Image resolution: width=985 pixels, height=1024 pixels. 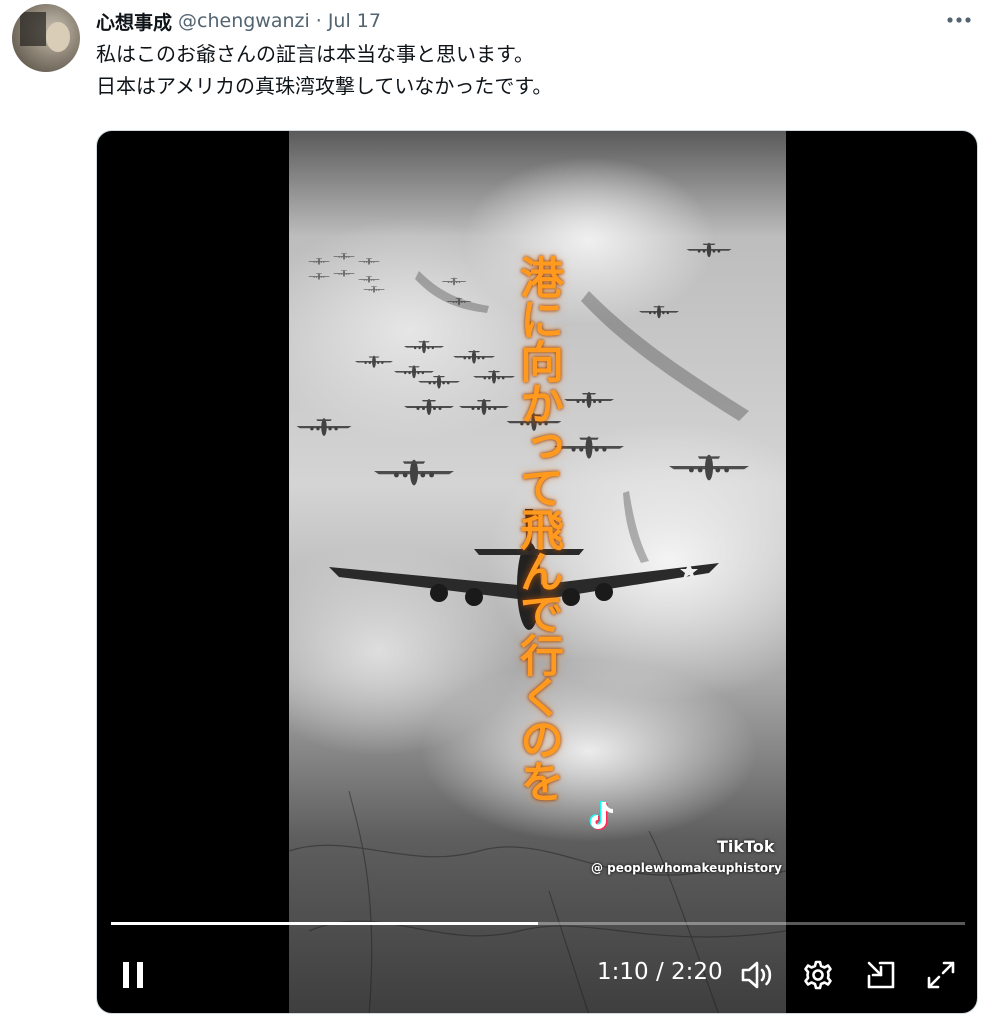 What do you see at coordinates (315, 54) in the screenshot?
I see `tweet-text-line: 私はこのお爺さんの証言は本当な事と思います。` at bounding box center [315, 54].